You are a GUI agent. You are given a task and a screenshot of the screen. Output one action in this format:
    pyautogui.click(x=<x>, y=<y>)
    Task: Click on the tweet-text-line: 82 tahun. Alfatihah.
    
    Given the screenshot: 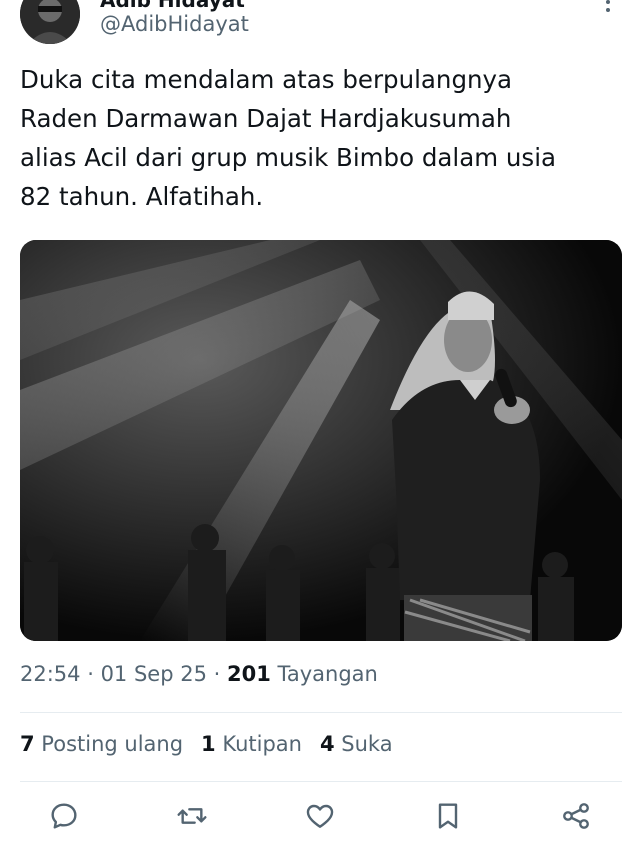 What is the action you would take?
    pyautogui.click(x=142, y=196)
    